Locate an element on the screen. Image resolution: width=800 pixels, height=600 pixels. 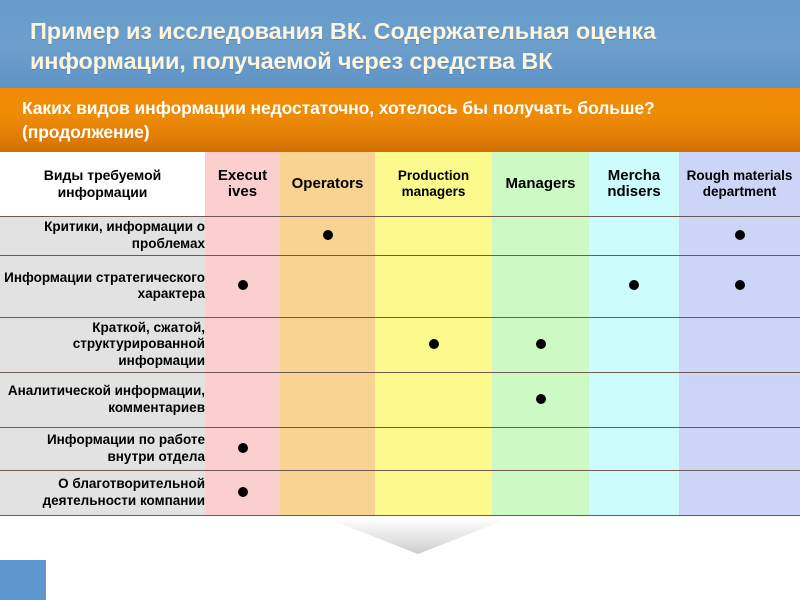
row-label: Критики, информации о проблемах is located at coordinates (102, 235).